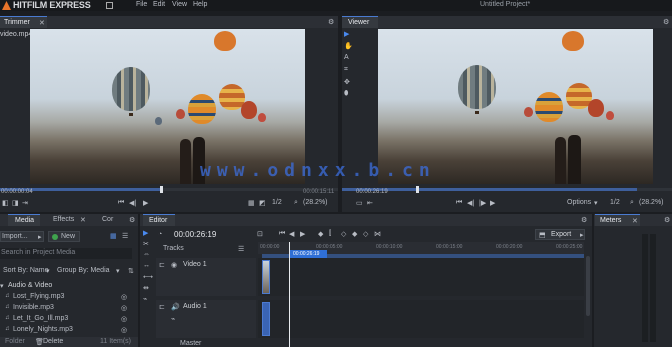 Image resolution: width=672 pixels, height=347 pixels. I want to click on step-forward-icon: |▶, so click(482, 203).